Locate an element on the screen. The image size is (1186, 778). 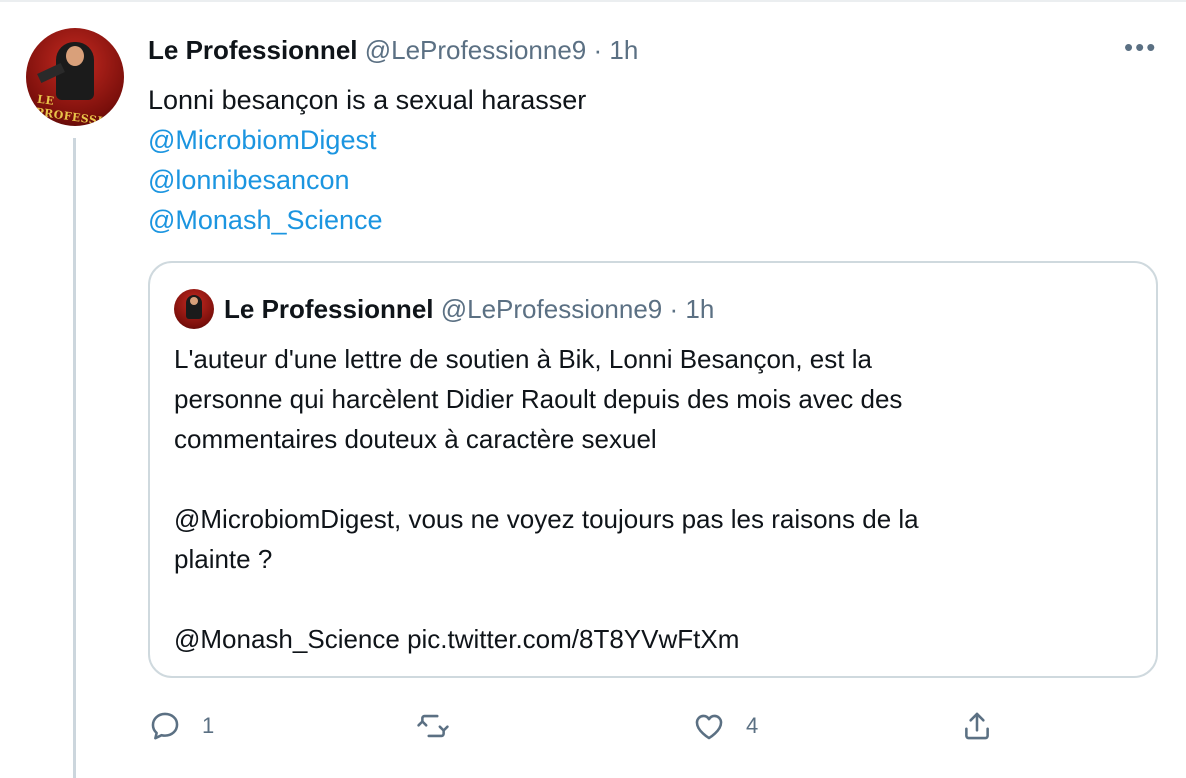
mention-link: @MicrobiomDigest is located at coordinates (367, 140).